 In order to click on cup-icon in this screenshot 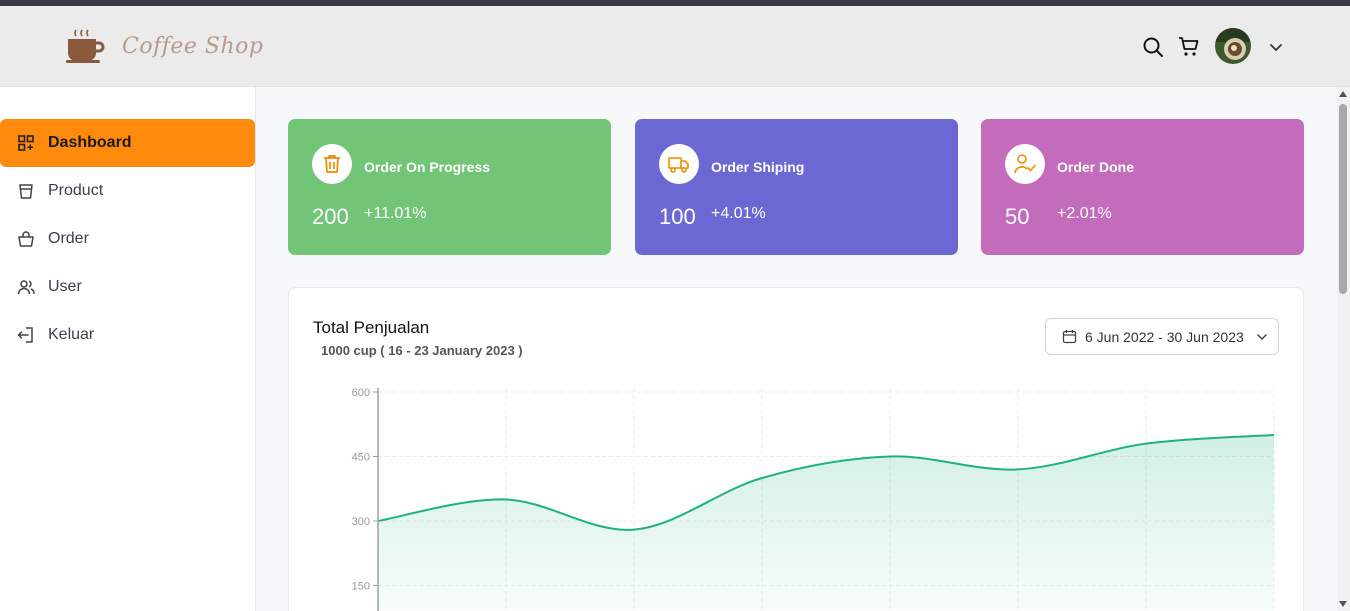, I will do `click(26, 191)`.